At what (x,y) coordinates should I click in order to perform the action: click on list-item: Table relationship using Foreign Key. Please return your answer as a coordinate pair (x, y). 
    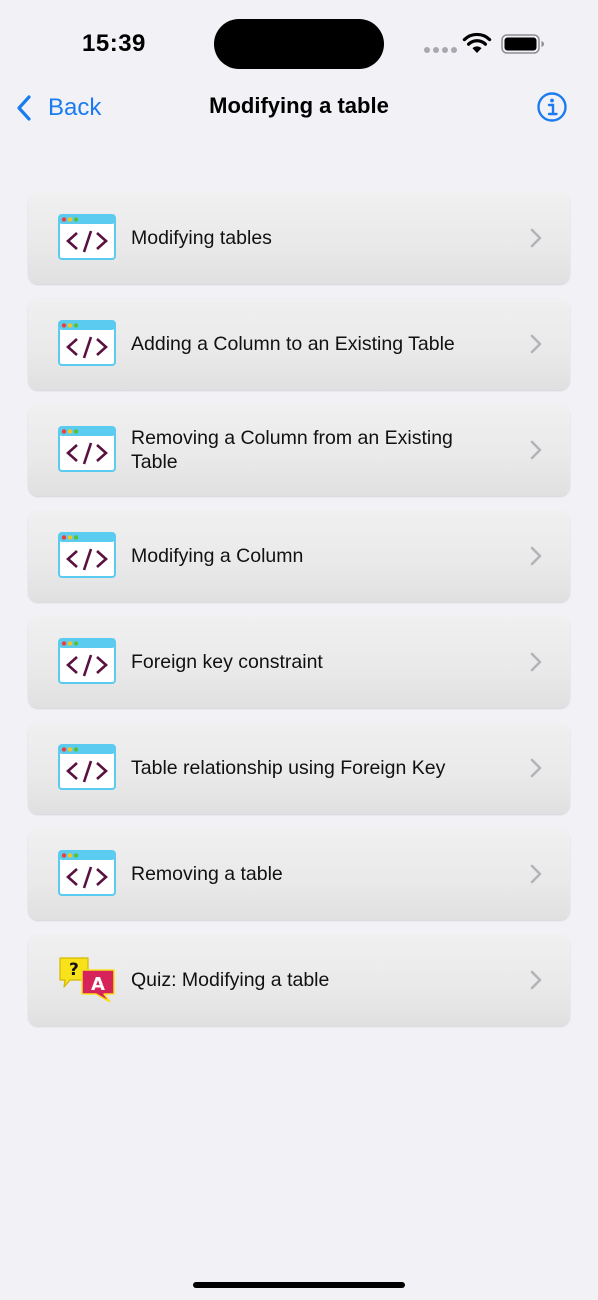
    Looking at the image, I should click on (299, 768).